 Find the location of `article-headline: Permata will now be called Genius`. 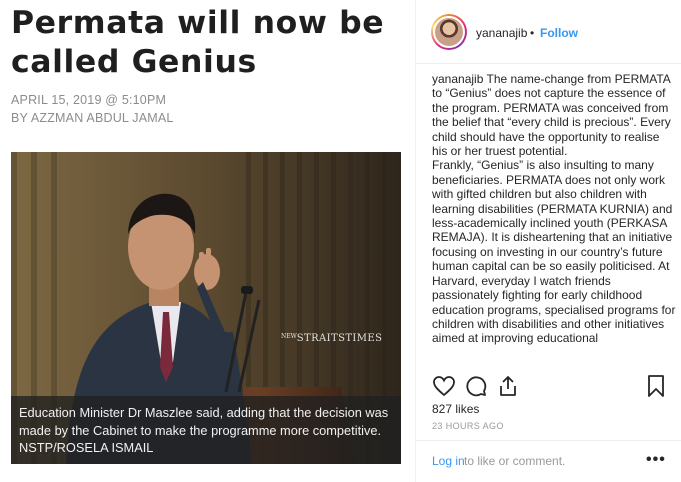

article-headline: Permata will now be called Genius is located at coordinates (198, 42).